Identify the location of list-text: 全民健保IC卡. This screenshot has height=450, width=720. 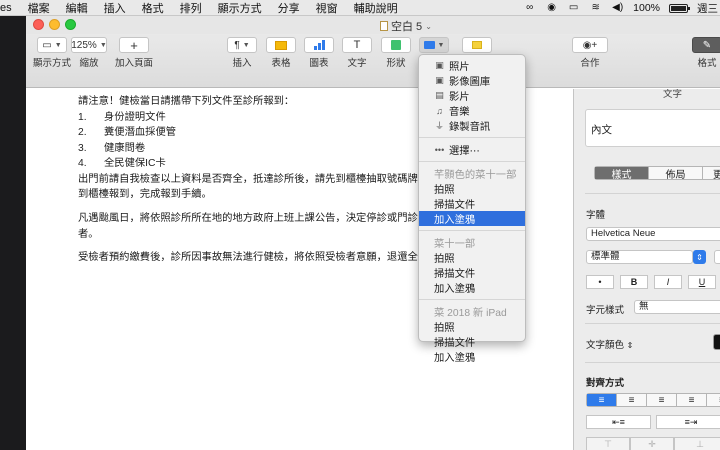
(135, 163).